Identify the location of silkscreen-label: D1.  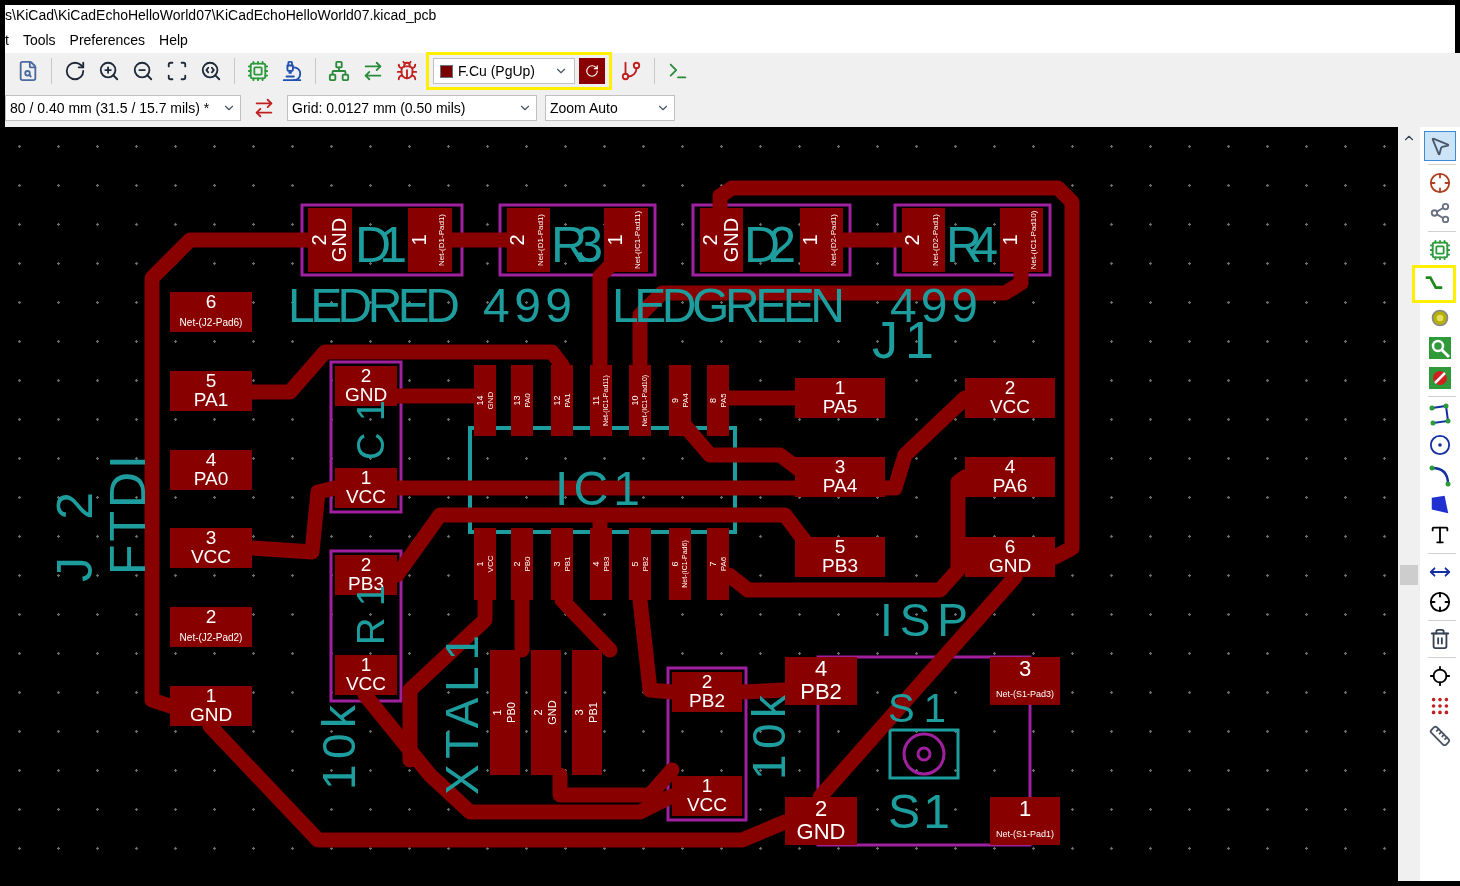
(381, 245).